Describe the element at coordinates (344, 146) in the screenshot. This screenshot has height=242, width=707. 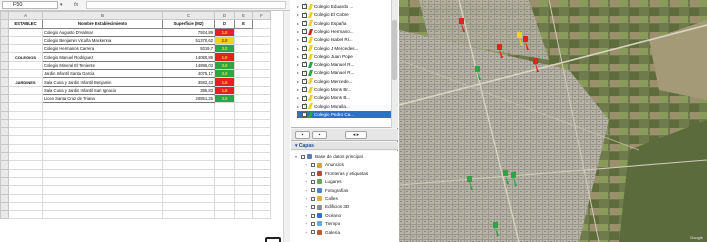
I see `layers-header: ▾ Capas` at that location.